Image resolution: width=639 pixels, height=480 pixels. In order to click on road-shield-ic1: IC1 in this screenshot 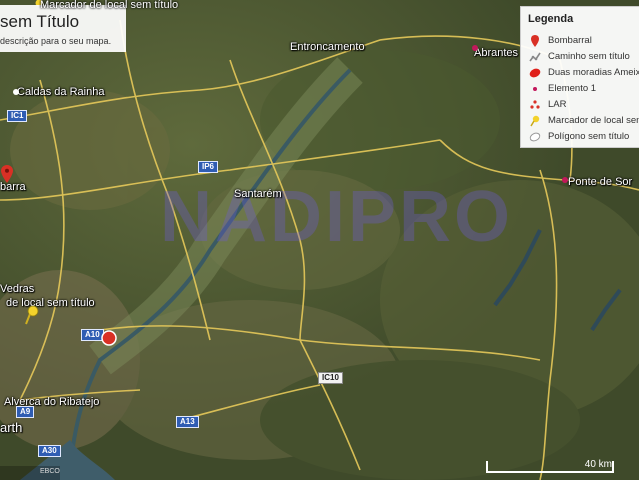, I will do `click(17, 116)`.